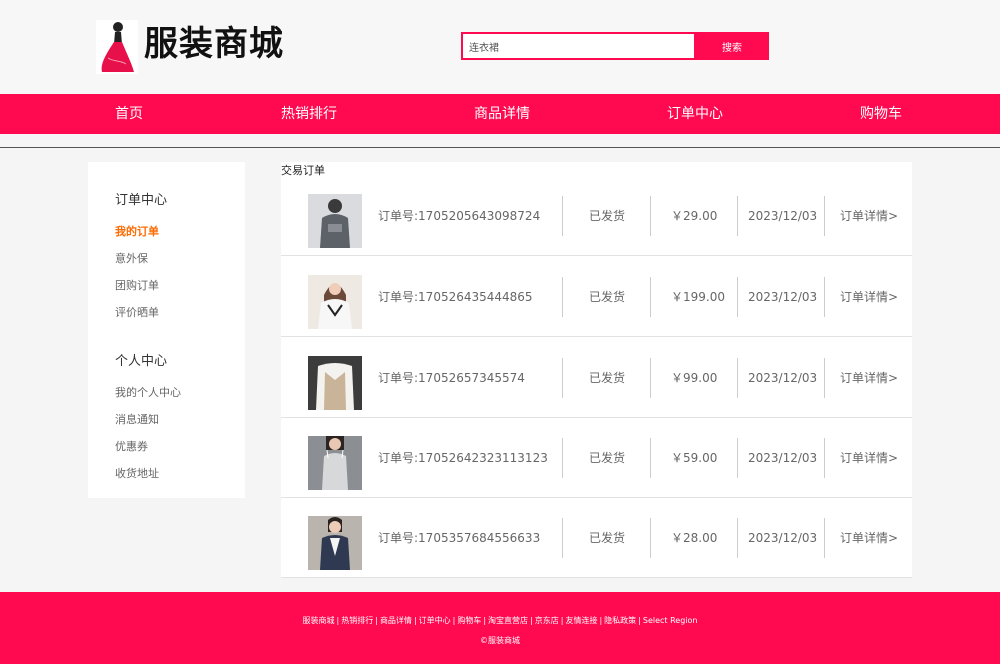 The width and height of the screenshot is (1000, 664). Describe the element at coordinates (500, 640) in the screenshot. I see `copyright: ©服装商城` at that location.